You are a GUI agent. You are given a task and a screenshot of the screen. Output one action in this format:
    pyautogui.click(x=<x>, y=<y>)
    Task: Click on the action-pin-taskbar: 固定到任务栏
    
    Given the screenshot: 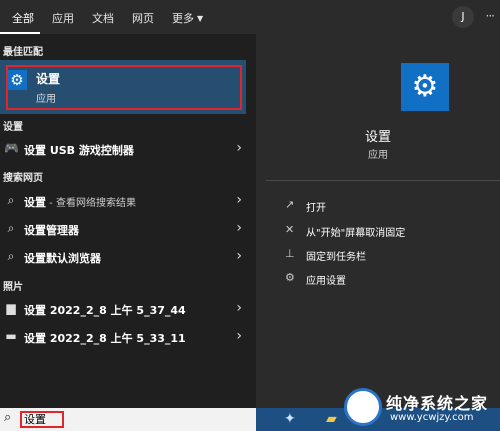 What is the action you would take?
    pyautogui.click(x=336, y=255)
    